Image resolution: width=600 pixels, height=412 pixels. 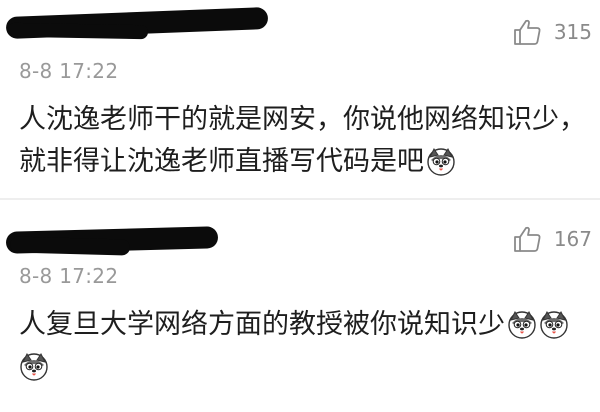 I want to click on comment-text-line: 人复旦大学网络方面的教授被你说知识少, so click(x=304, y=325).